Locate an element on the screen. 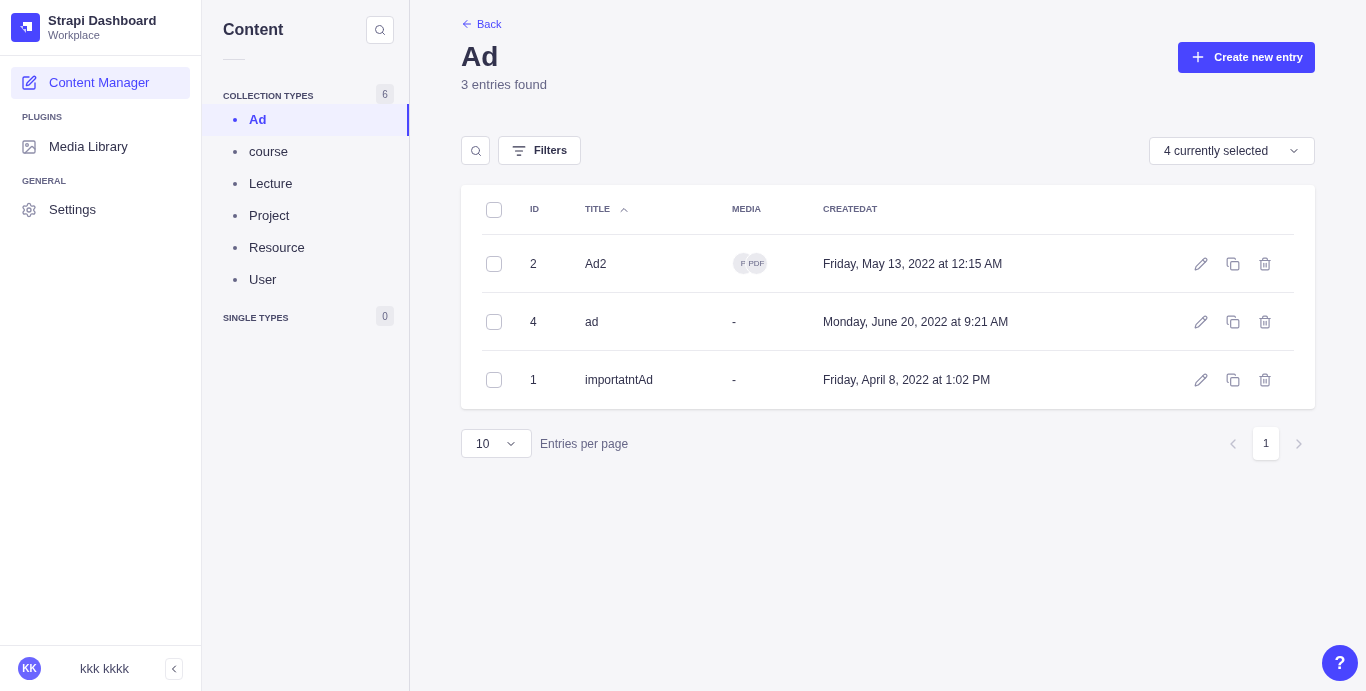 The width and height of the screenshot is (1366, 691). pen-icon is located at coordinates (29, 83).